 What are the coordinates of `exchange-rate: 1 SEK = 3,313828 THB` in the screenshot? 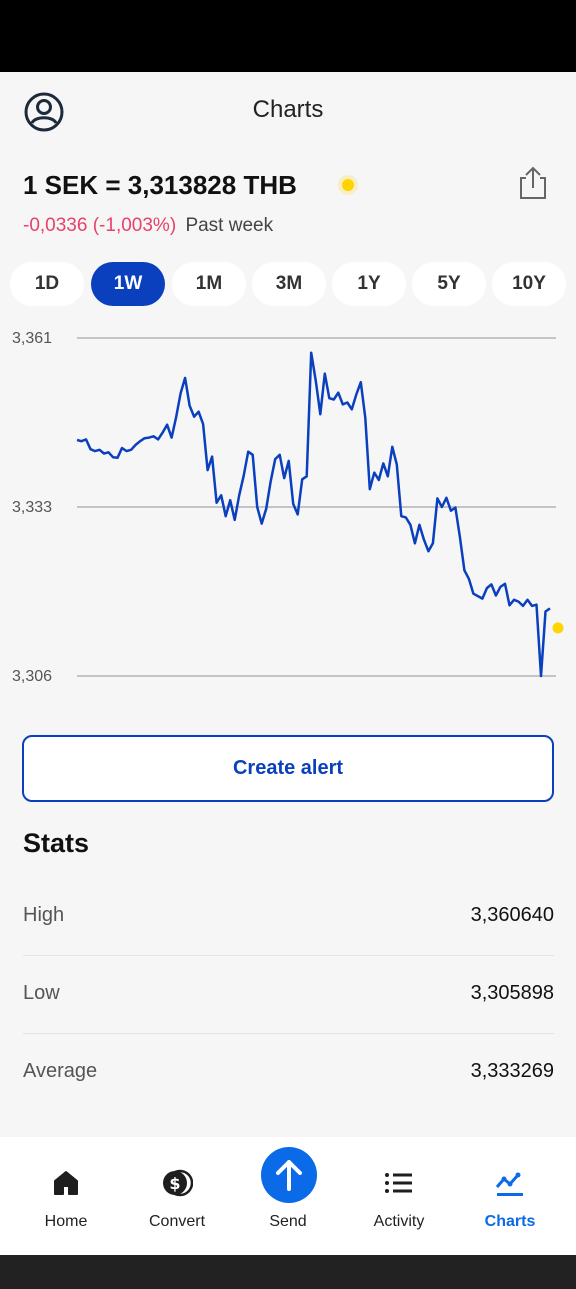 It's located at (160, 185).